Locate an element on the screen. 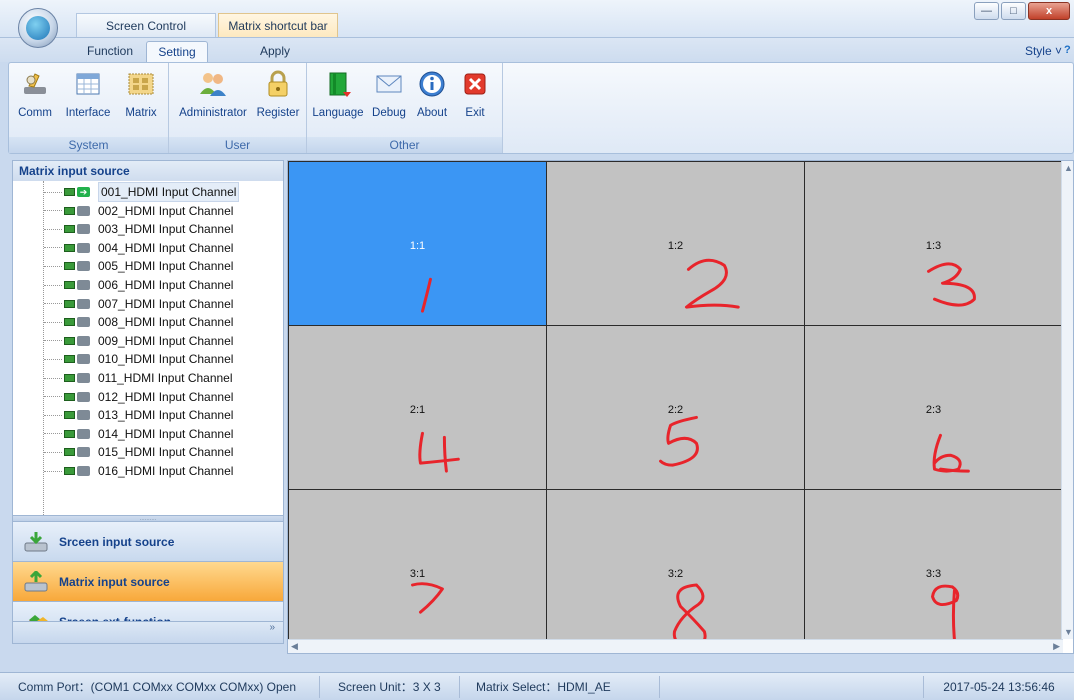 This screenshot has height=700, width=1074. tree-item-channel-14: 014_HDMI Input Channel is located at coordinates (138, 434).